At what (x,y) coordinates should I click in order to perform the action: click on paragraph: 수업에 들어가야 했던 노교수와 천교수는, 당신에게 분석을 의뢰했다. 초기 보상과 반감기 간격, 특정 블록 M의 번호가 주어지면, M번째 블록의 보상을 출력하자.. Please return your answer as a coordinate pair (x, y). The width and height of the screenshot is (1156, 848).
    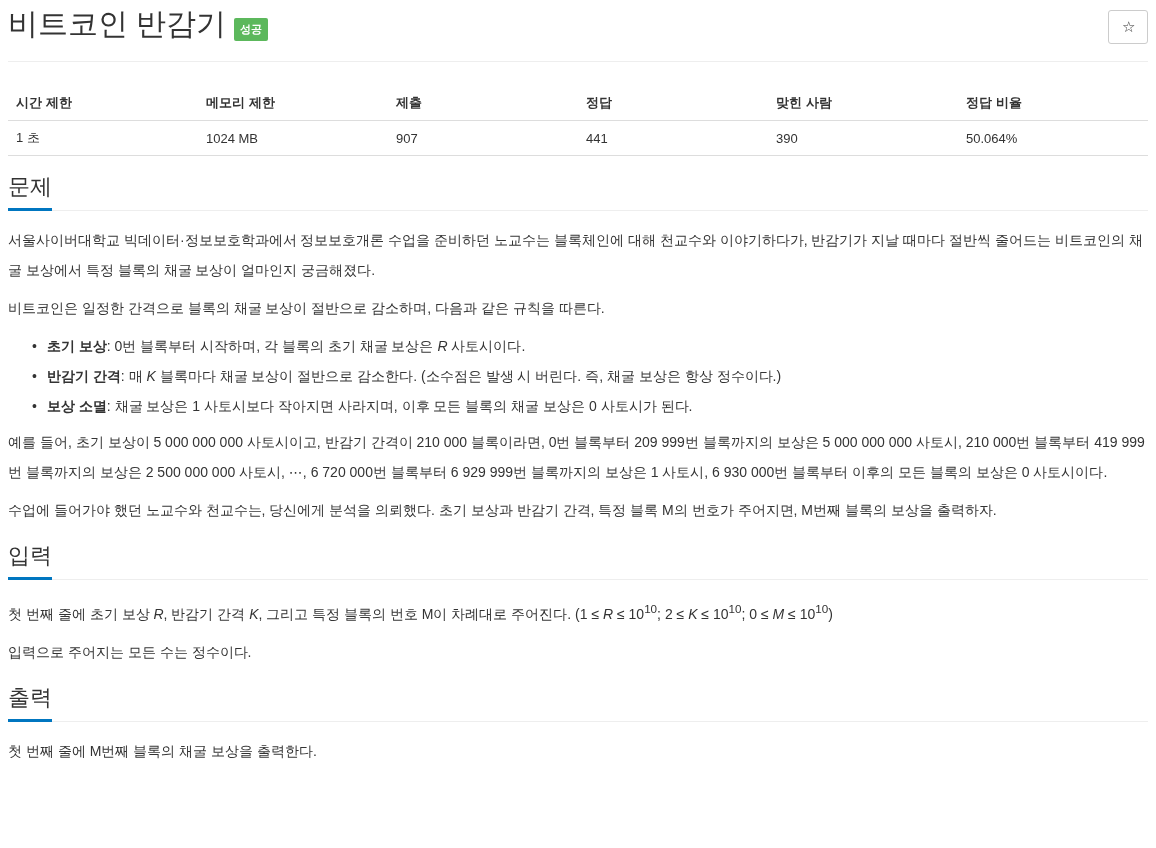
    Looking at the image, I should click on (503, 510).